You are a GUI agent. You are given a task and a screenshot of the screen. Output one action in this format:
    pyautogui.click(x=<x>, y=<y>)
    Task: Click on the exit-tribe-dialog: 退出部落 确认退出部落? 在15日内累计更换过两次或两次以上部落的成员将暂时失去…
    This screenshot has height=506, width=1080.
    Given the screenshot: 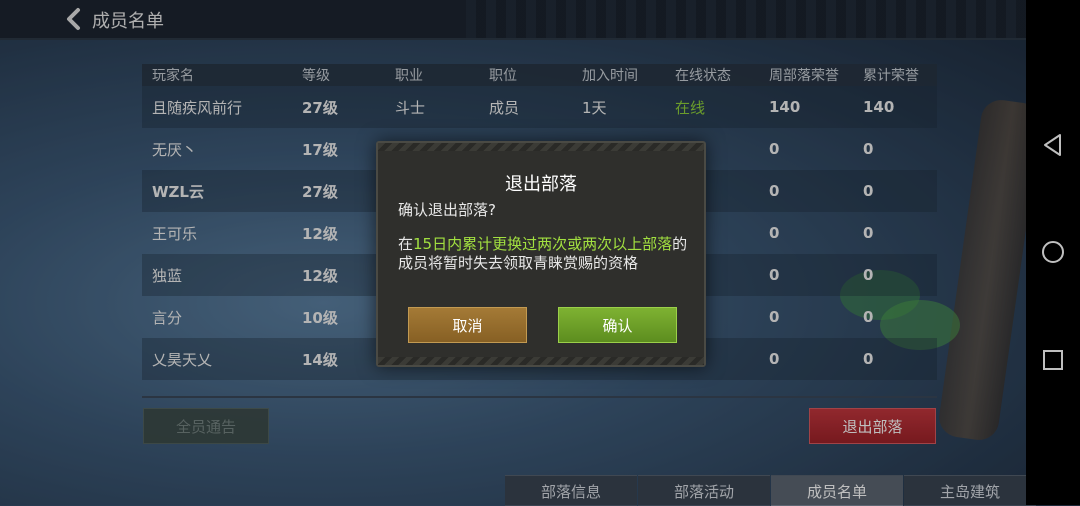 What is the action you would take?
    pyautogui.click(x=541, y=254)
    